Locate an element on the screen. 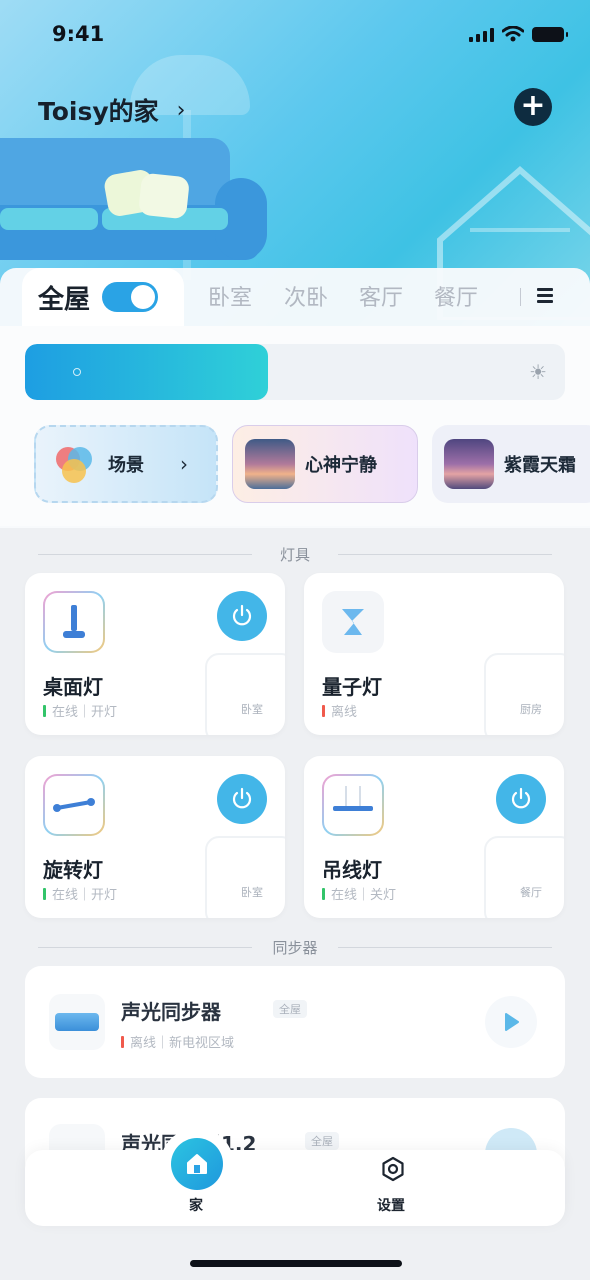  device-status-text: 在线｜关灯 is located at coordinates (364, 895).